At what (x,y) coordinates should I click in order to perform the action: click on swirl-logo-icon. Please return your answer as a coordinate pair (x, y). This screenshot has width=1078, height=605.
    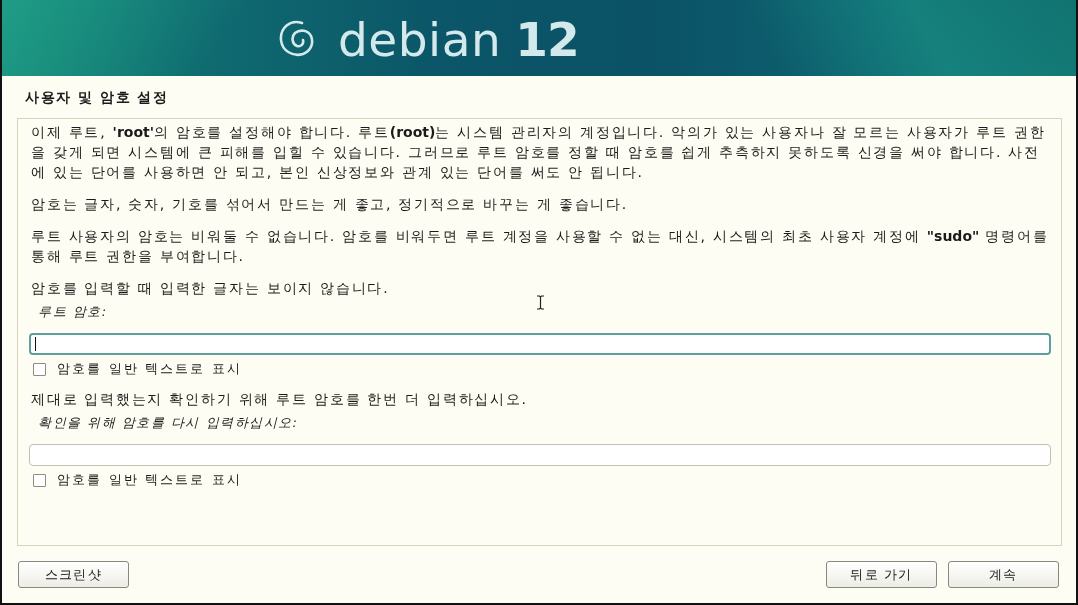
    Looking at the image, I should click on (297, 39).